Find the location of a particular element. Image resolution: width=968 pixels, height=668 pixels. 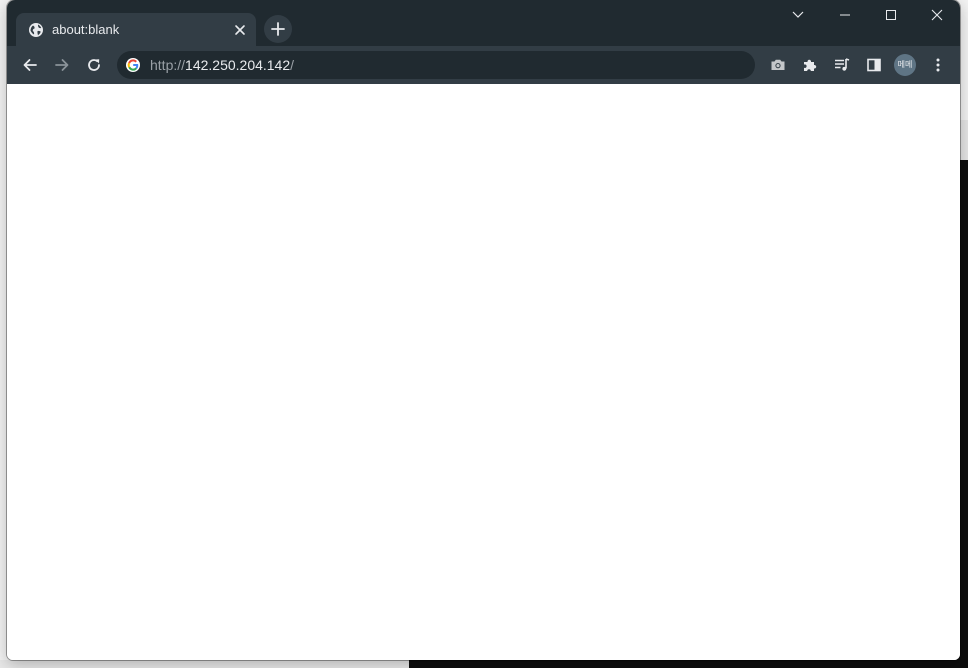

maximize-icon is located at coordinates (891, 15).